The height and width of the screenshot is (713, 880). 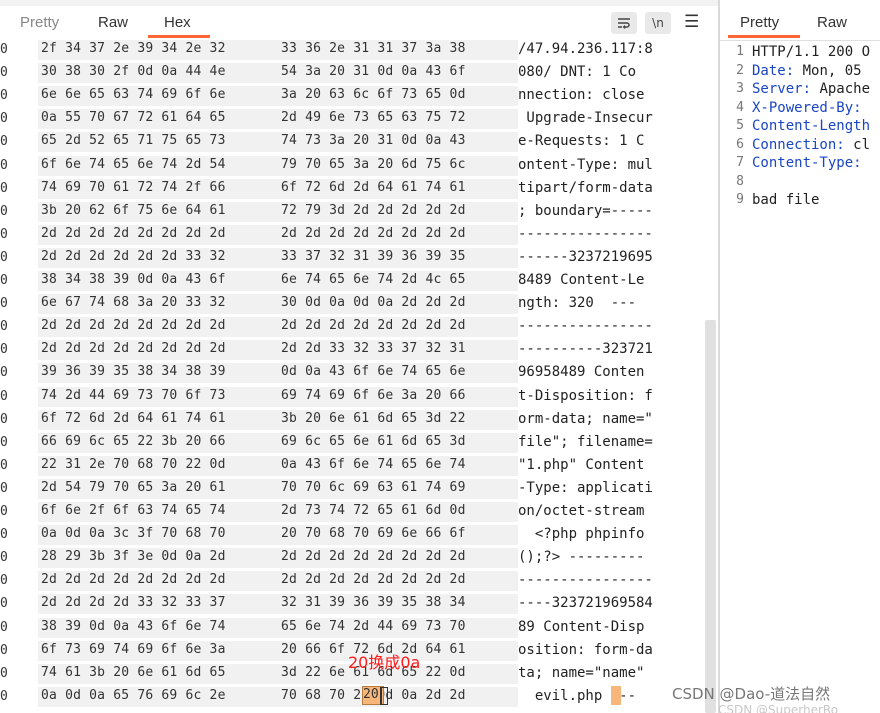 What do you see at coordinates (751, 694) in the screenshot?
I see `watermark: CSDN @Dao-道法自然` at bounding box center [751, 694].